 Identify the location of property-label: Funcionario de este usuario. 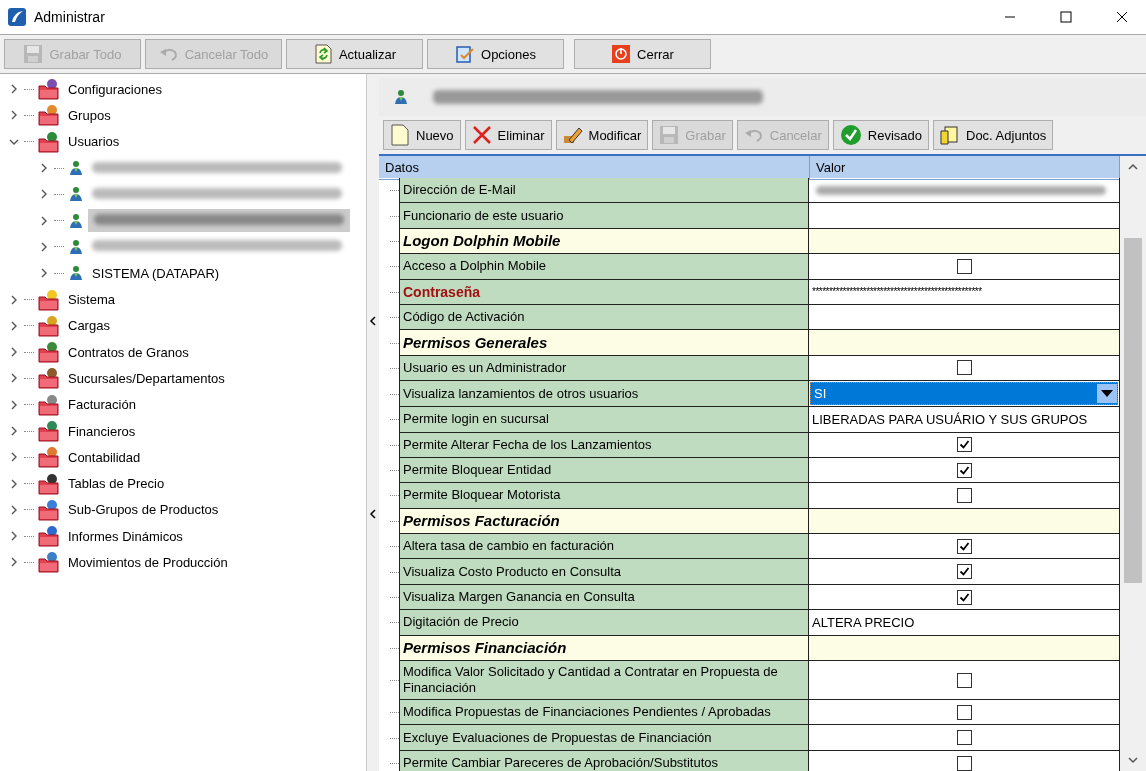
(604, 216).